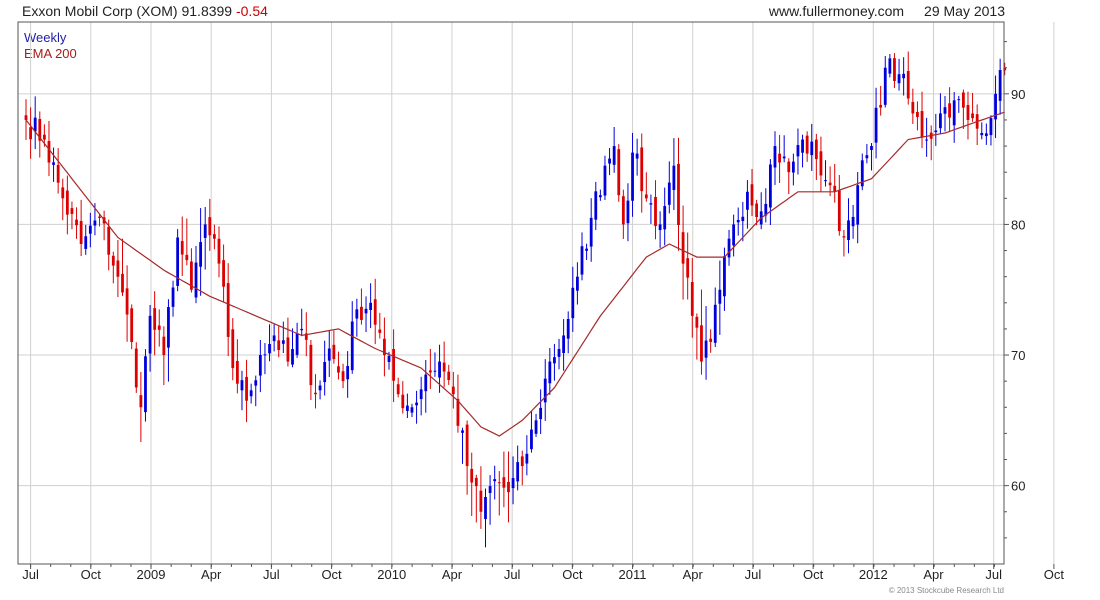  Describe the element at coordinates (211, 574) in the screenshot. I see `x-tick-label: Apr` at that location.